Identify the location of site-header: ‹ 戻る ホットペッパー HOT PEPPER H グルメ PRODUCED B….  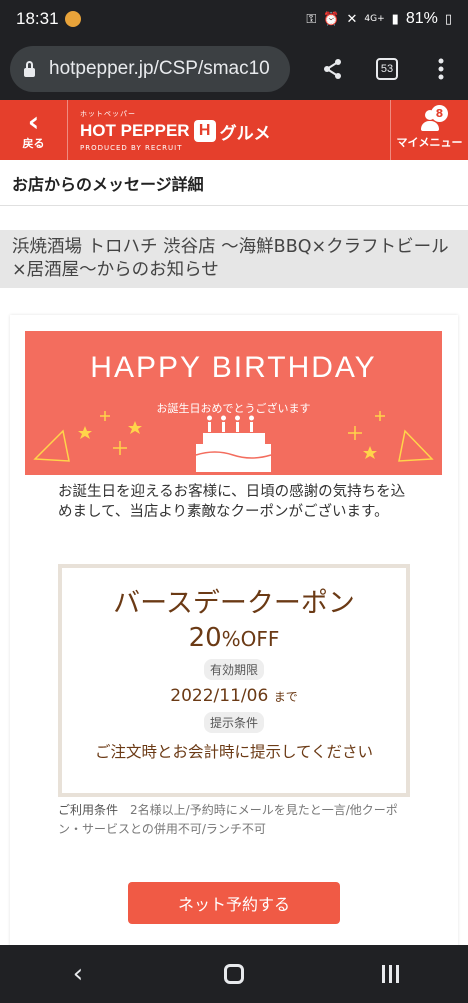
(234, 130).